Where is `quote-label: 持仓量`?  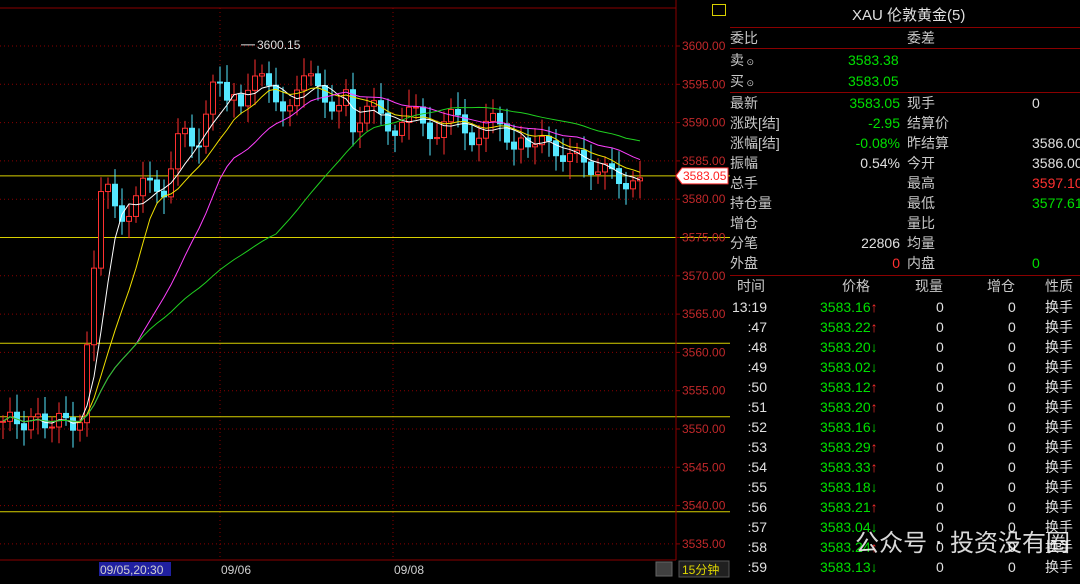
quote-label: 持仓量 is located at coordinates (751, 203).